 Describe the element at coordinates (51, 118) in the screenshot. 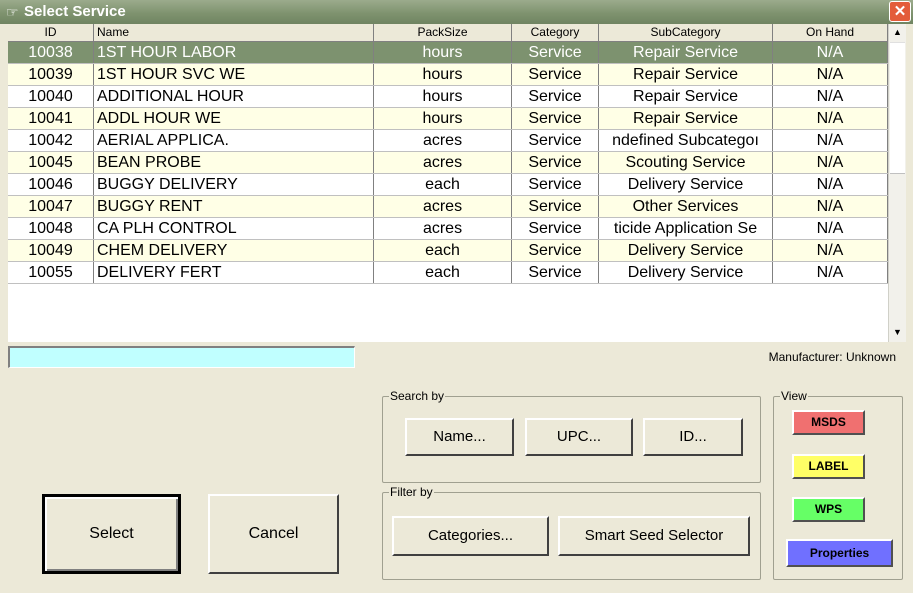

I see `cell-id: 10041` at that location.